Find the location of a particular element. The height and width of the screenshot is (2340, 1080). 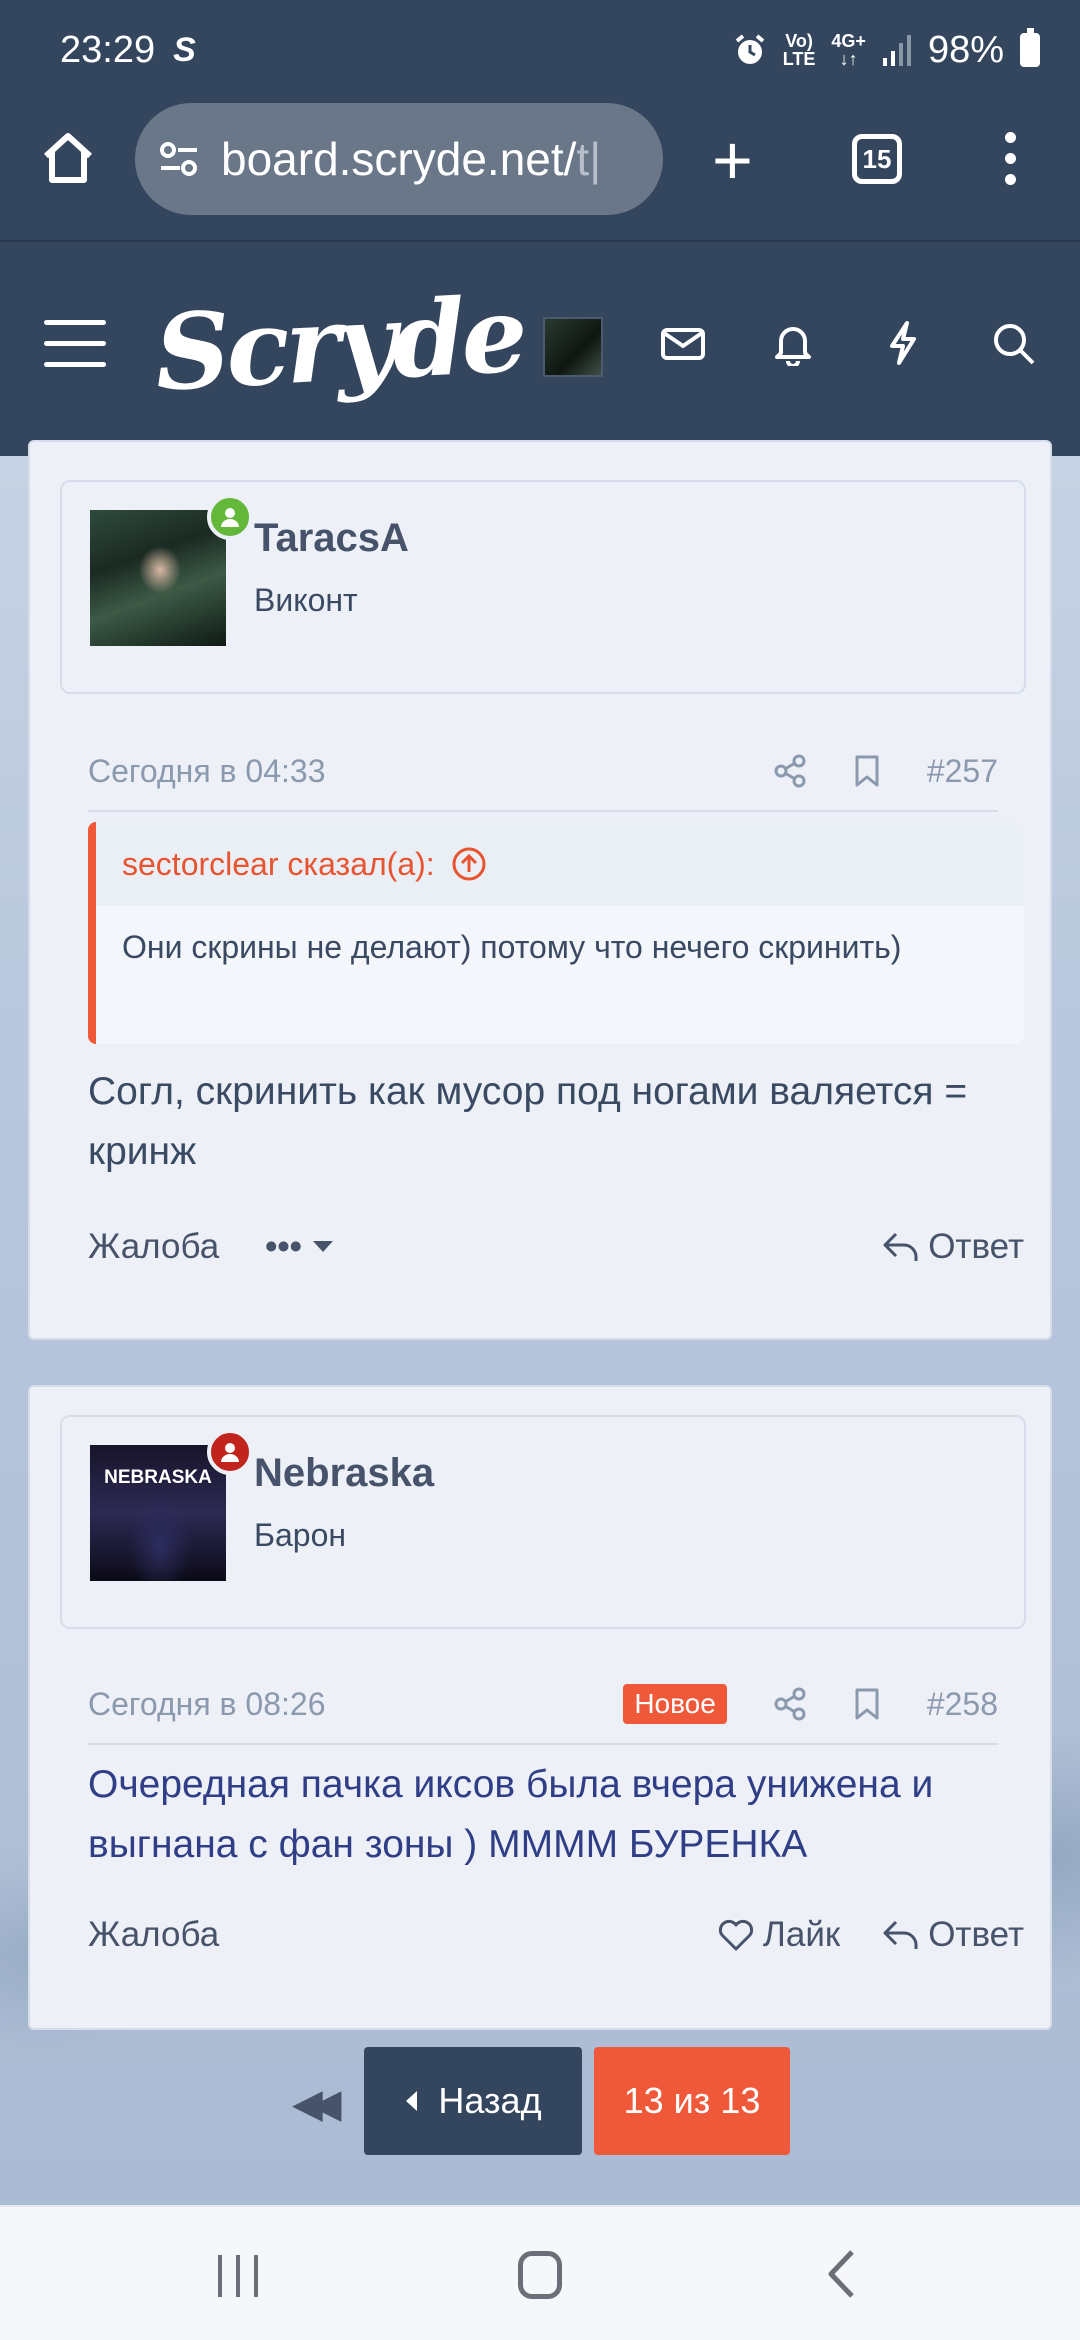

user-title: Виконт is located at coordinates (306, 600).